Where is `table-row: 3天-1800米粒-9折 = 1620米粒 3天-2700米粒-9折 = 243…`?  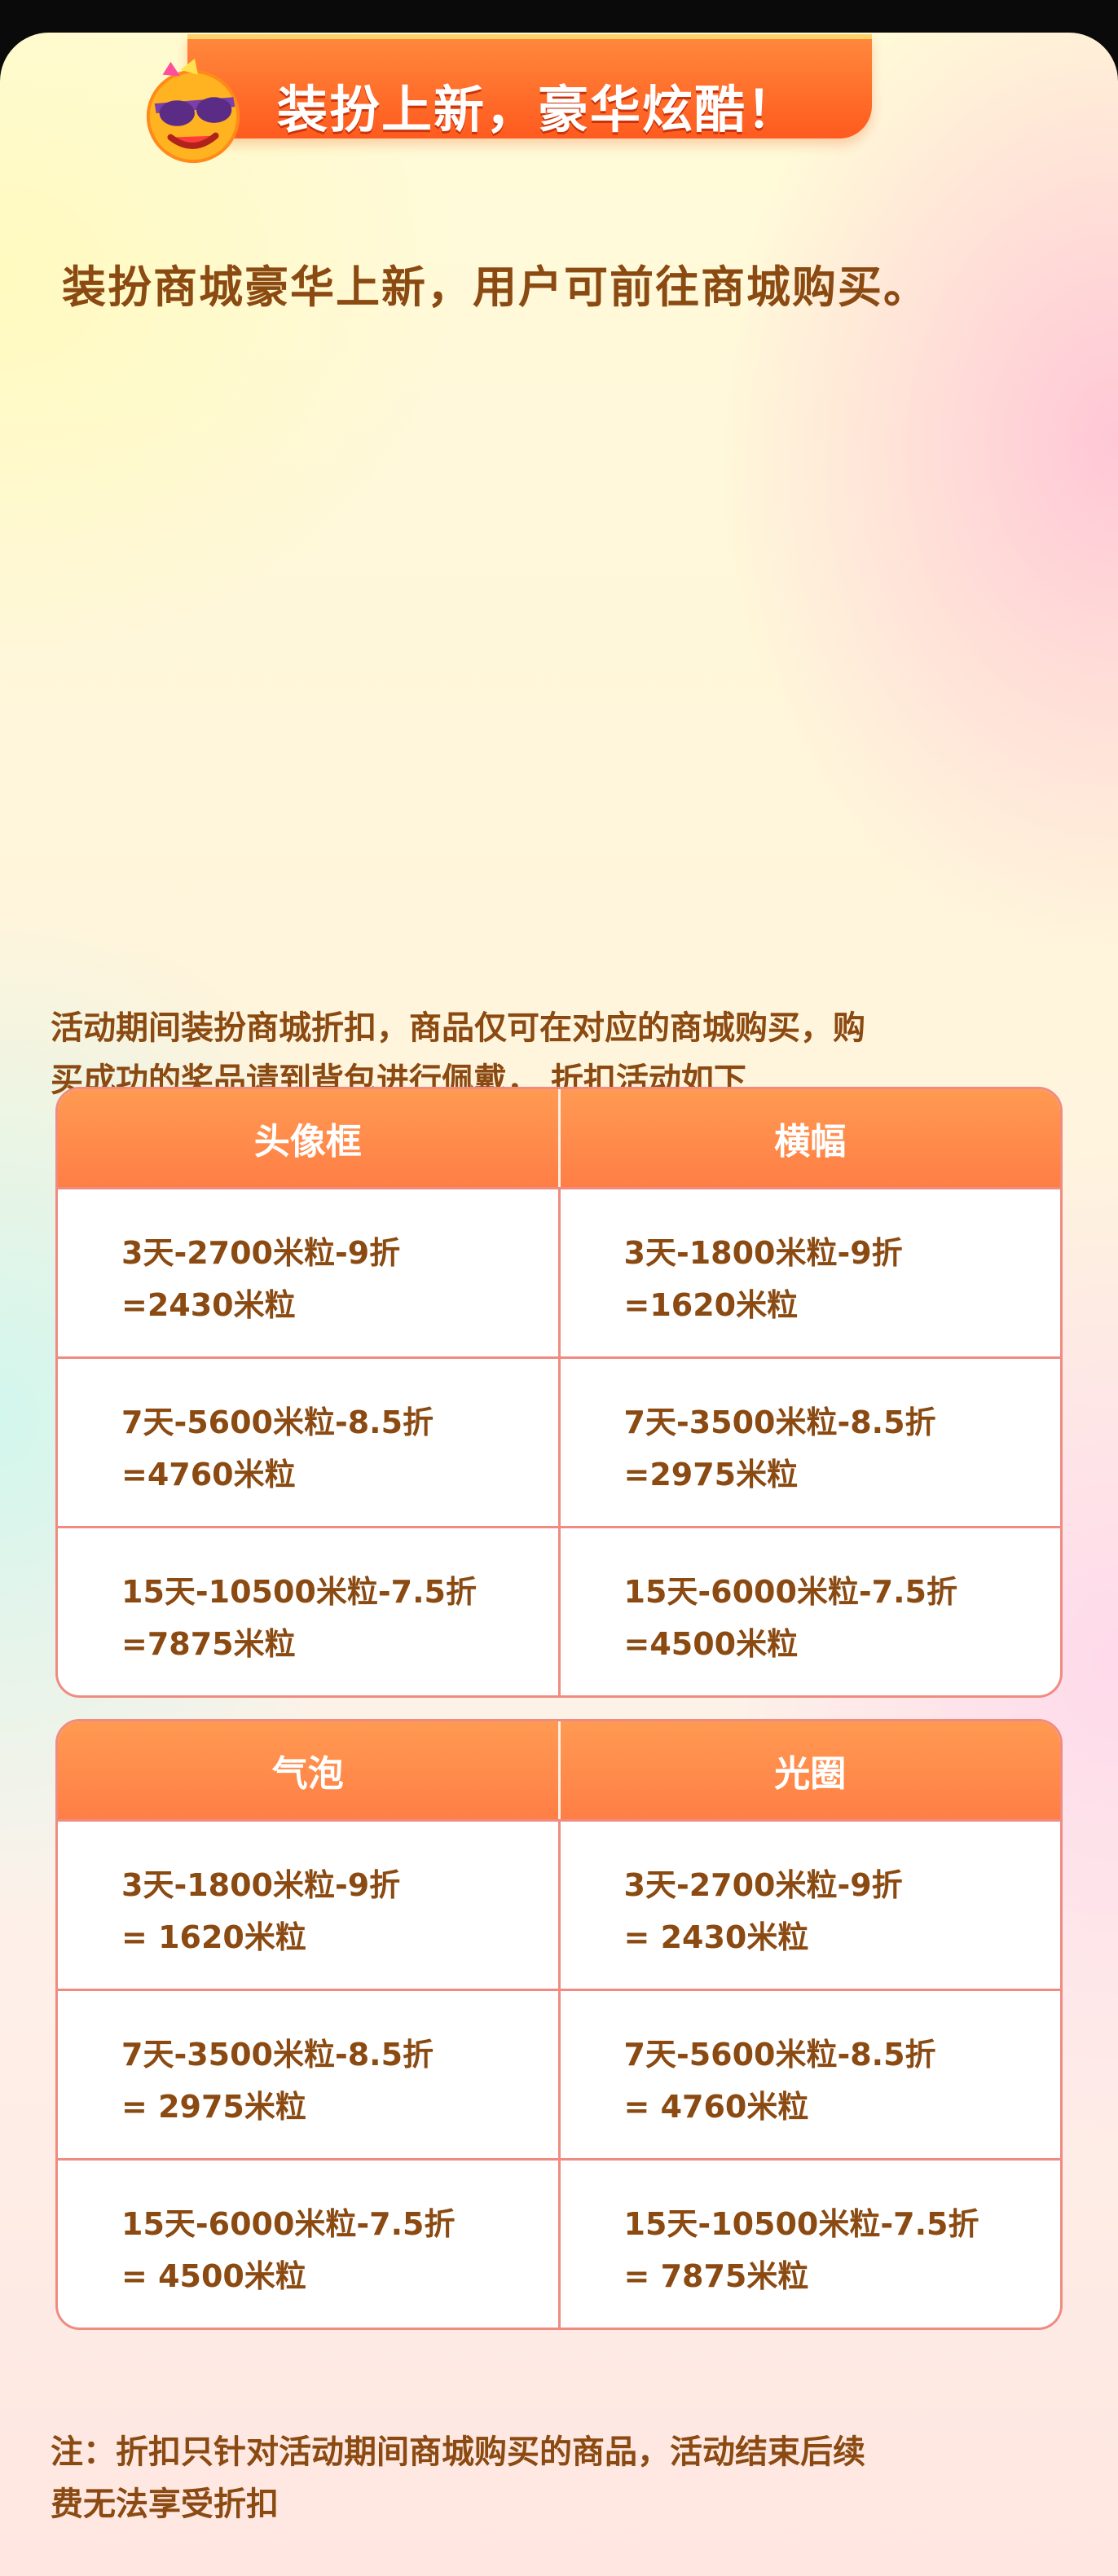 table-row: 3天-1800米粒-9折 = 1620米粒 3天-2700米粒-9折 = 243… is located at coordinates (559, 1904).